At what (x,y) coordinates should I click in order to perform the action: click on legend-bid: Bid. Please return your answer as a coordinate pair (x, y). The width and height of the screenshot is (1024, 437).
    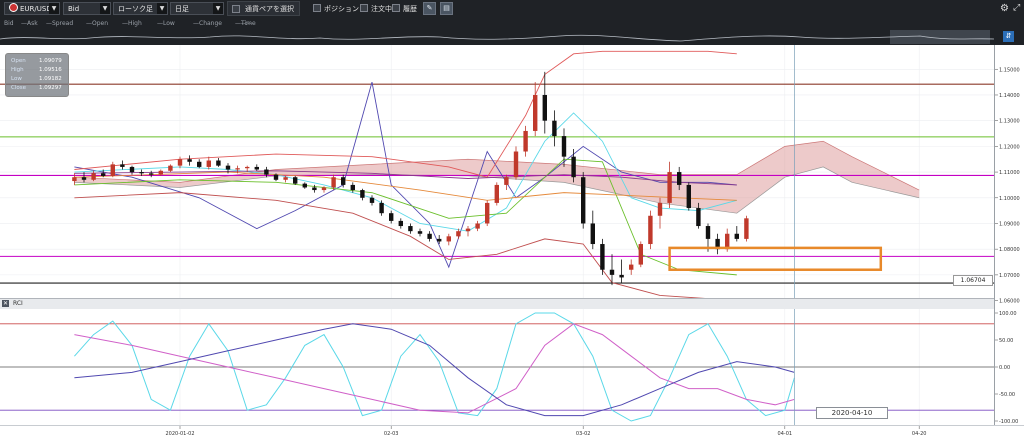
    Looking at the image, I should click on (9, 23).